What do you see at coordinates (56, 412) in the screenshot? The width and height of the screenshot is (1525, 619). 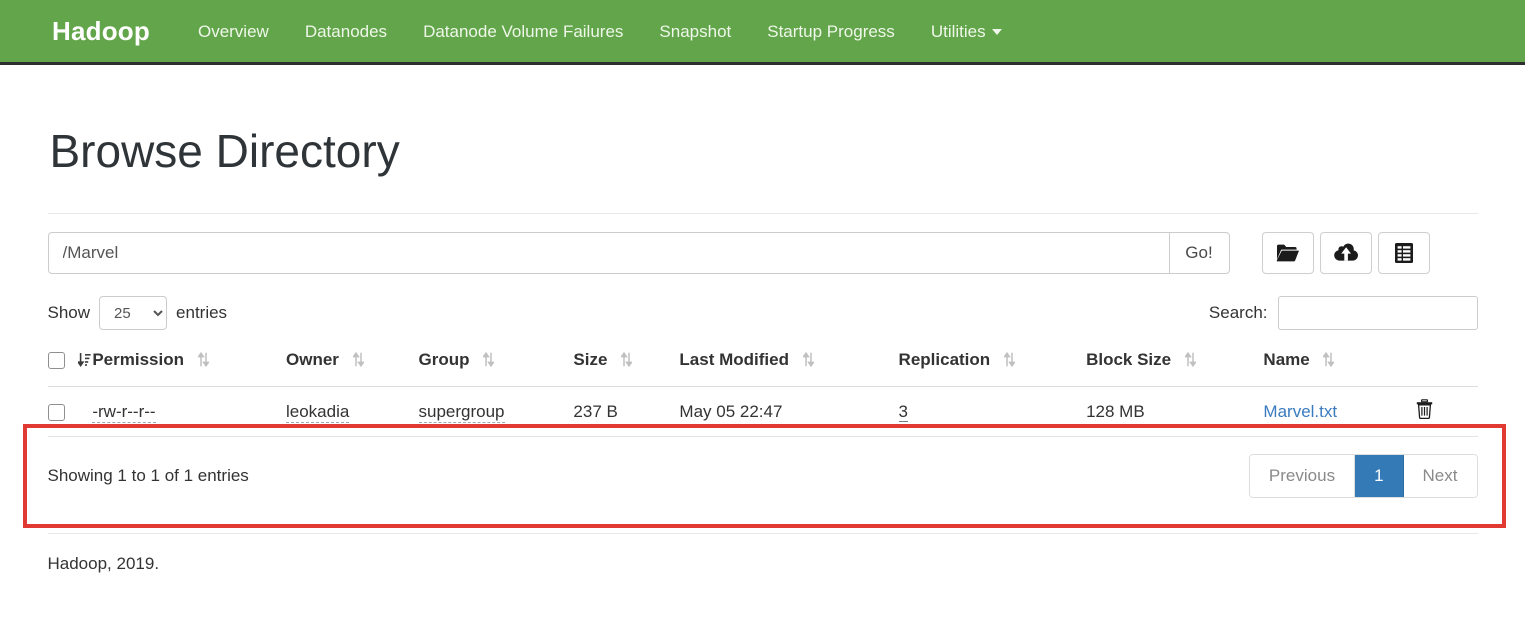 I see `row-checkbox` at bounding box center [56, 412].